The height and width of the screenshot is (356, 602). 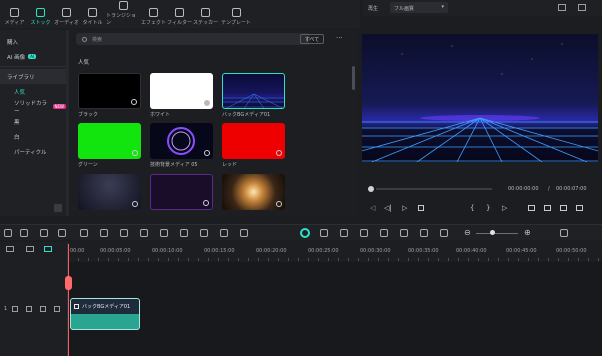 What do you see at coordinates (253, 141) in the screenshot?
I see `thumbnail-red` at bounding box center [253, 141].